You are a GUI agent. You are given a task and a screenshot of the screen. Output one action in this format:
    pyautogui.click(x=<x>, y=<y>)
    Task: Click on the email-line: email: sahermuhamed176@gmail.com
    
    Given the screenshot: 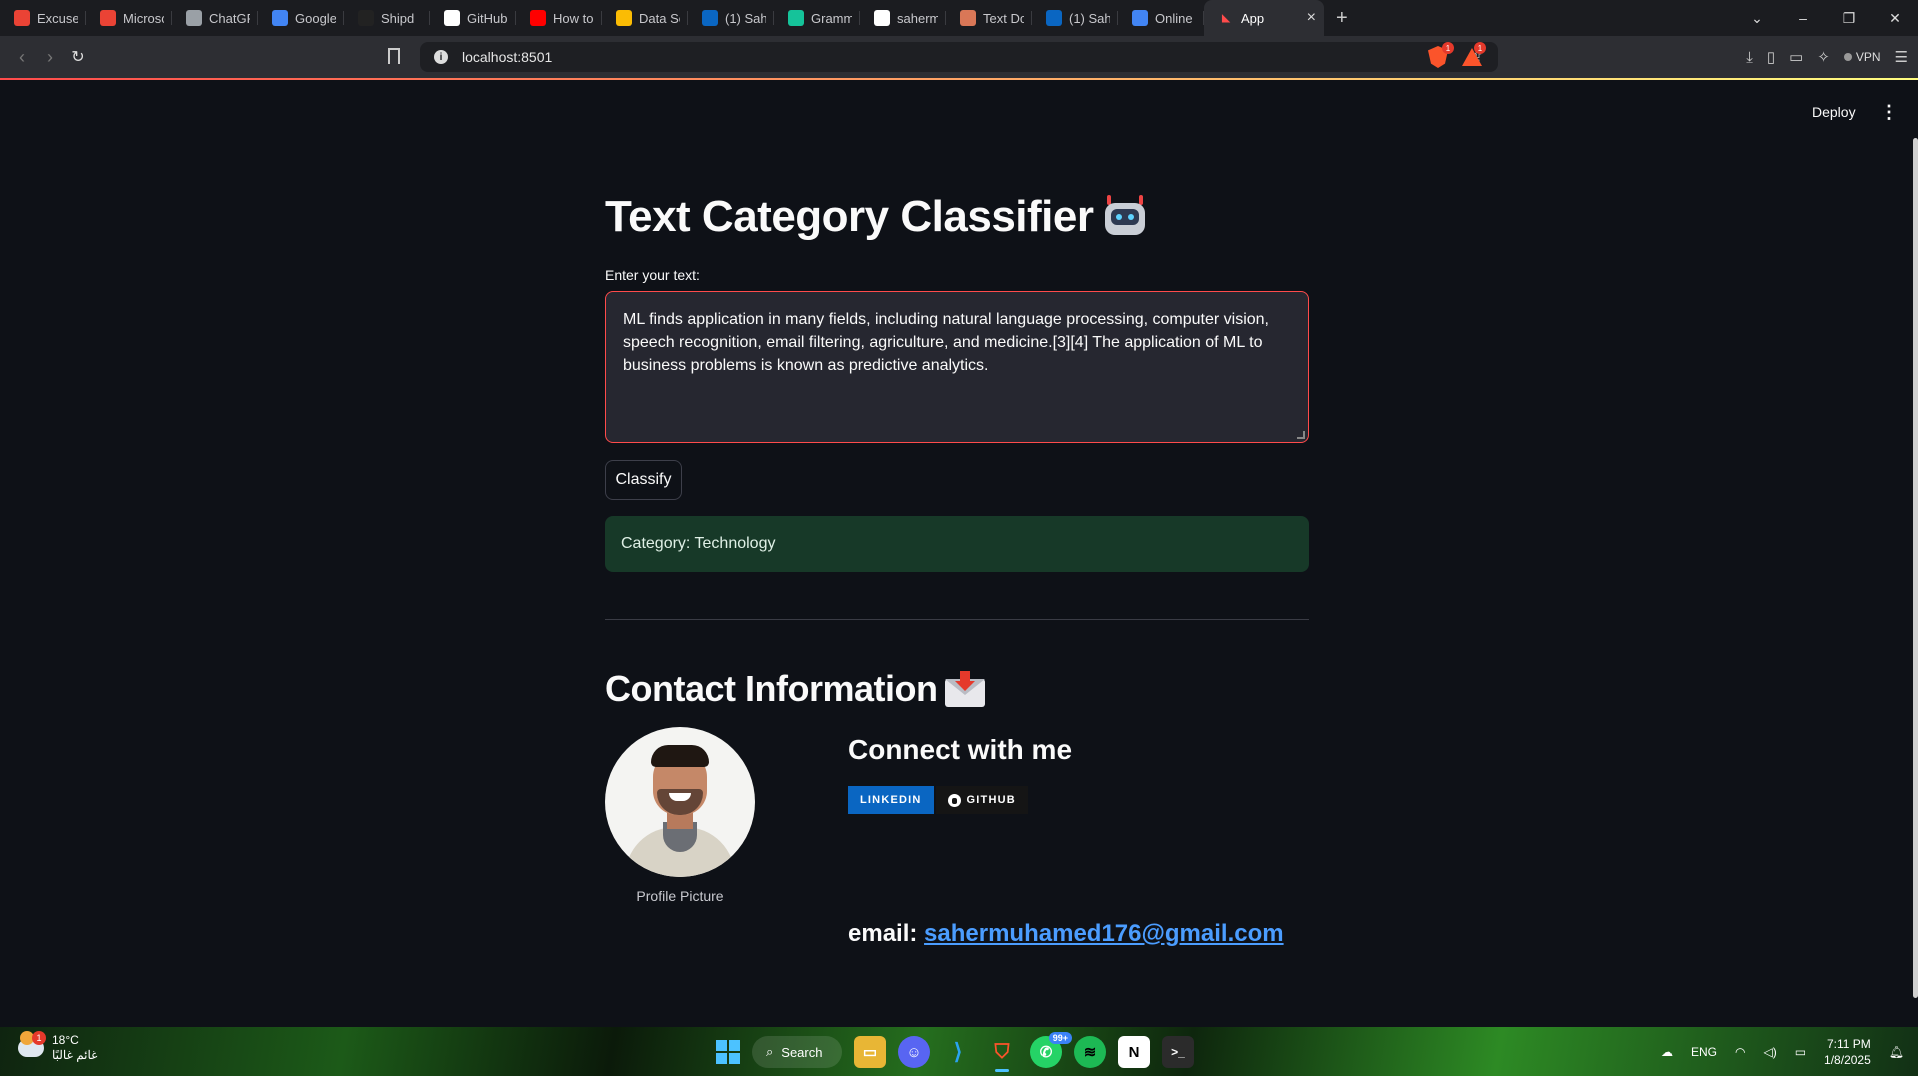 What is the action you would take?
    pyautogui.click(x=1066, y=934)
    